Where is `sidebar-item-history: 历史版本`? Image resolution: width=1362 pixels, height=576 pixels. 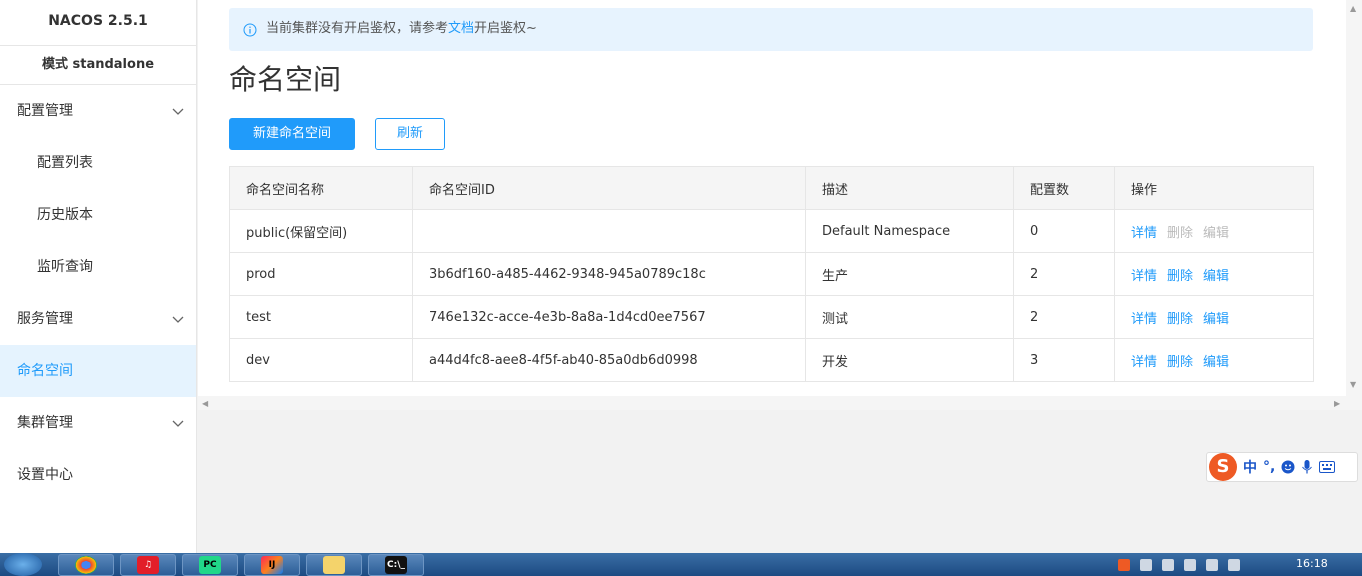
sidebar-item-history: 历史版本 is located at coordinates (98, 215).